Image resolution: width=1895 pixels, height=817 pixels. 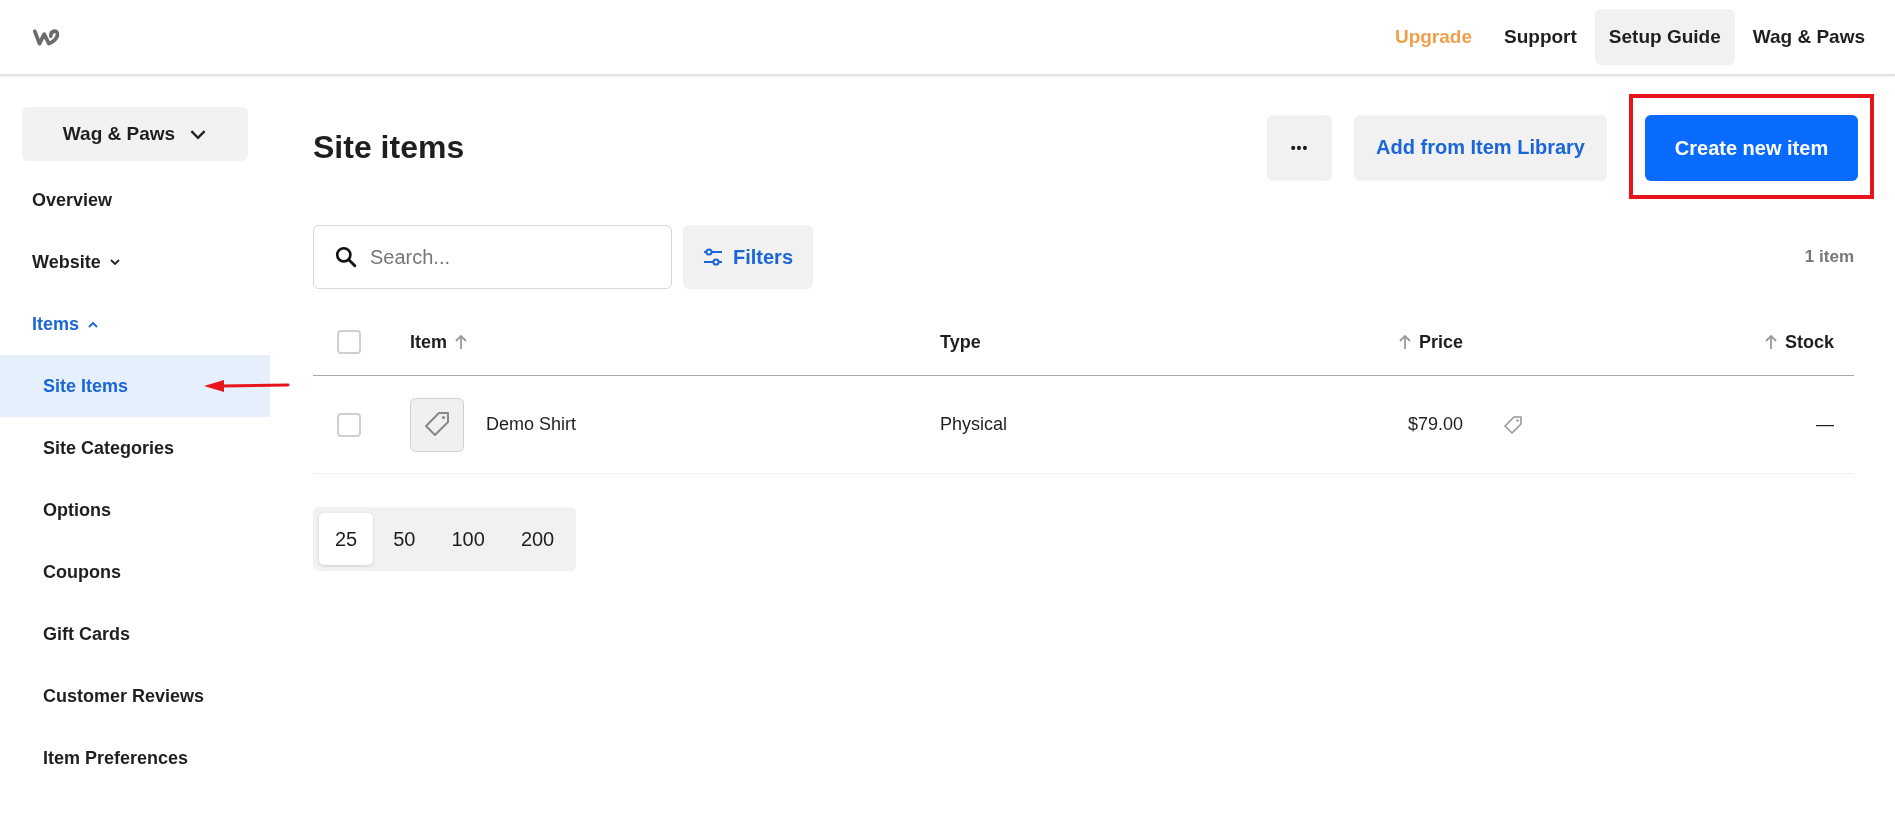 What do you see at coordinates (537, 539) in the screenshot?
I see `page-size-option: 200` at bounding box center [537, 539].